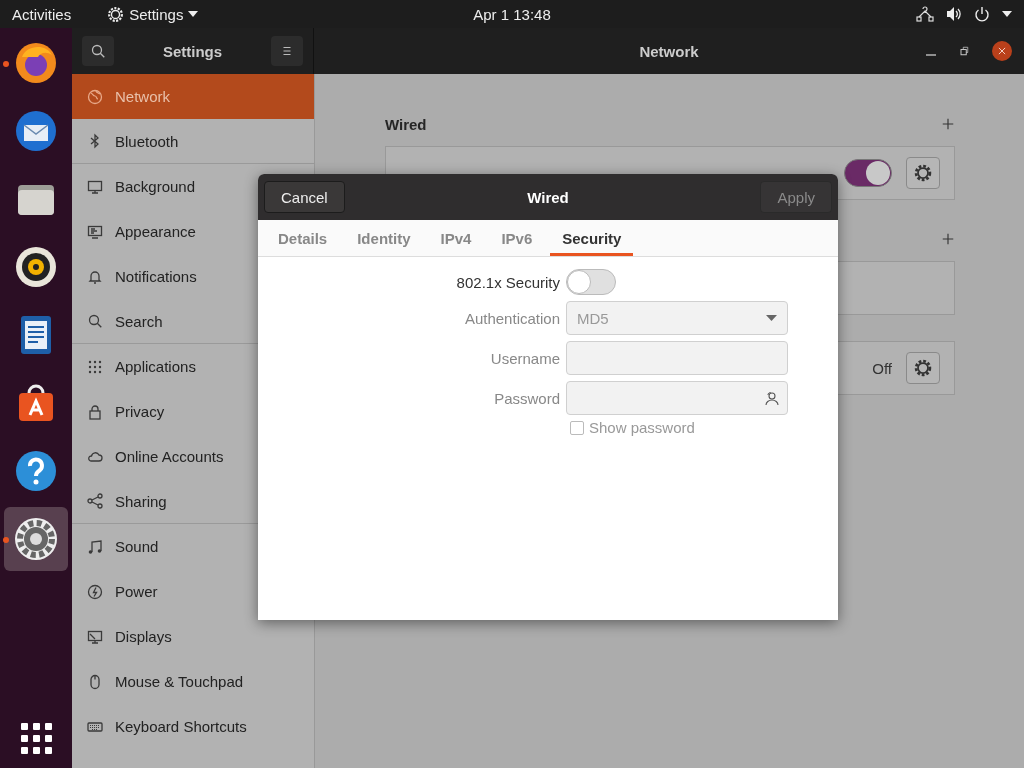  What do you see at coordinates (511, 318) in the screenshot?
I see `field-label: Authentication` at bounding box center [511, 318].